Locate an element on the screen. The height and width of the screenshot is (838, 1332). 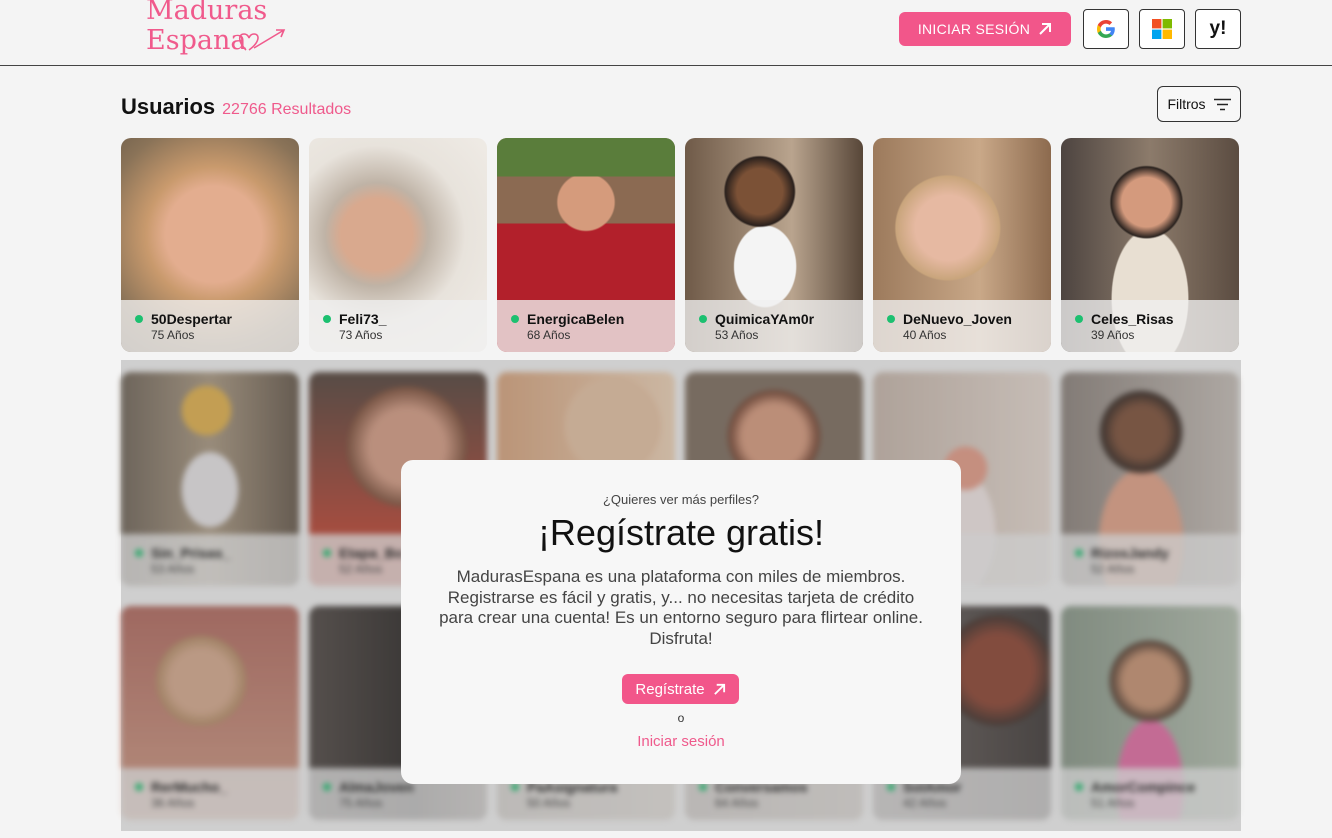
user-age: 73 Años is located at coordinates (361, 335).